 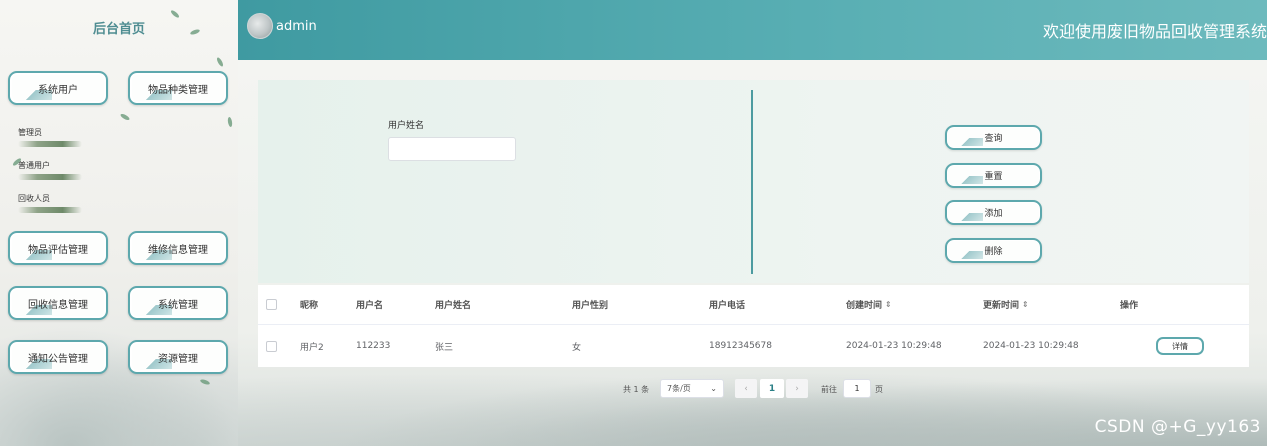 I want to click on delete-button: 删除, so click(x=993, y=250).